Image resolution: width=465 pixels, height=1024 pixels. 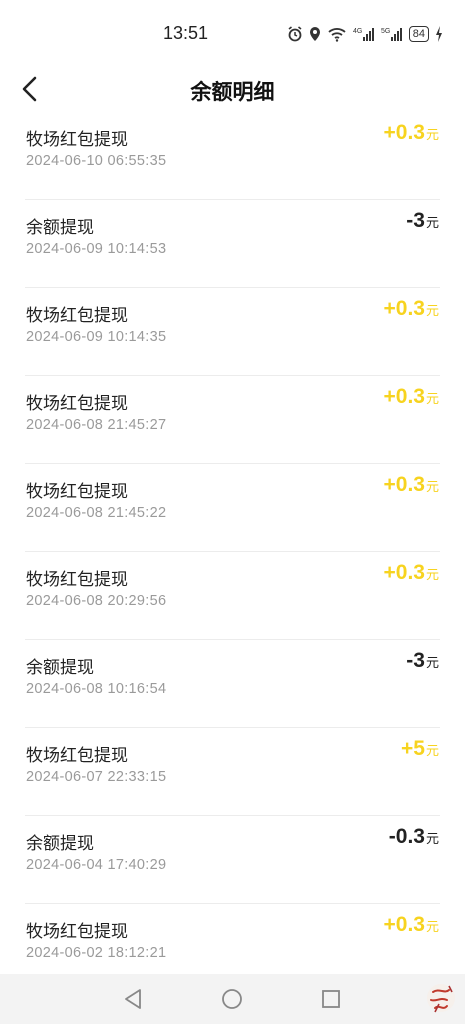 What do you see at coordinates (357, 31) in the screenshot?
I see `svg-text: 4G` at bounding box center [357, 31].